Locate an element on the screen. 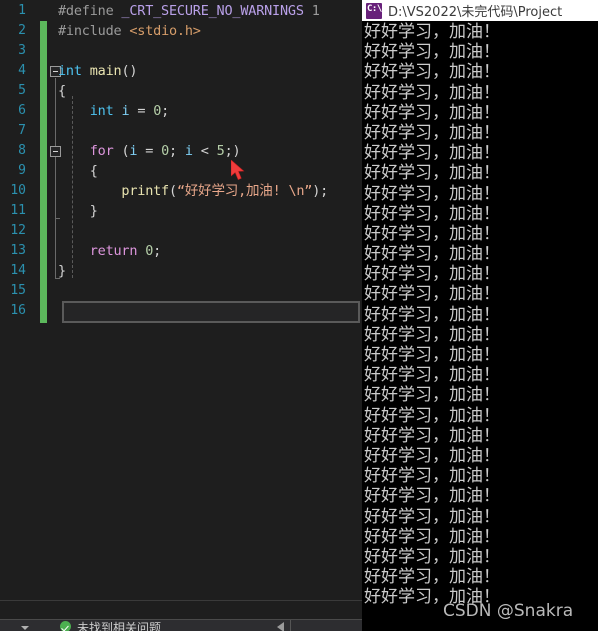 This screenshot has width=598, height=631. code-line: return 0; is located at coordinates (110, 251).